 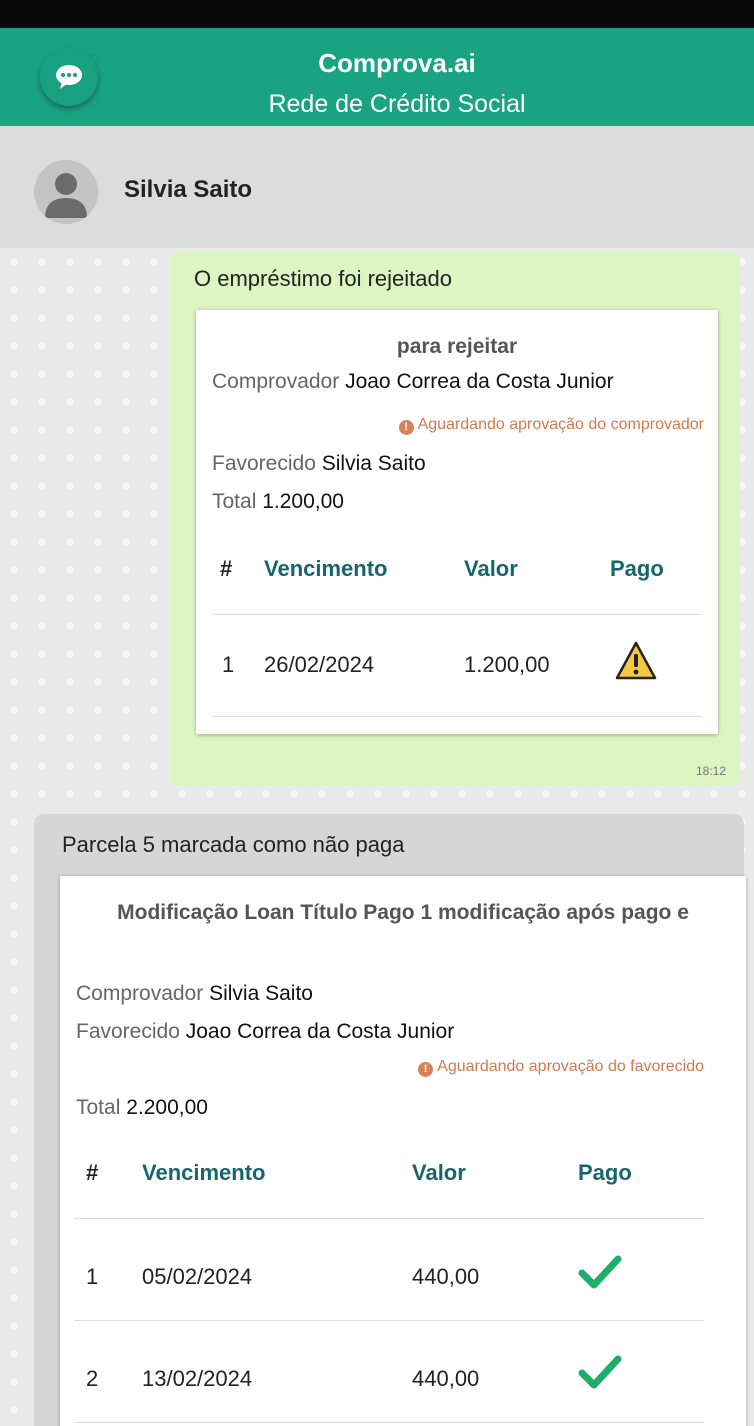 What do you see at coordinates (197, 1276) in the screenshot?
I see `row-due-date: 05/02/2024` at bounding box center [197, 1276].